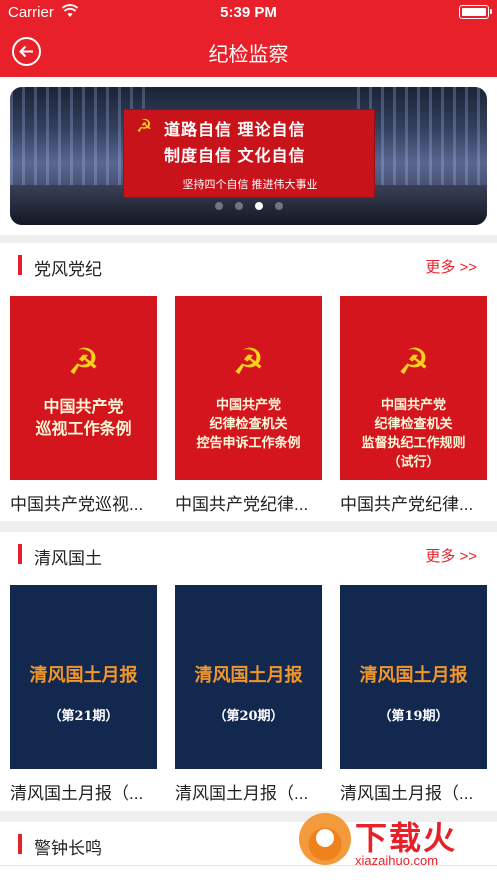  What do you see at coordinates (83, 716) in the screenshot?
I see `cover-issue: （第21期）` at bounding box center [83, 716].